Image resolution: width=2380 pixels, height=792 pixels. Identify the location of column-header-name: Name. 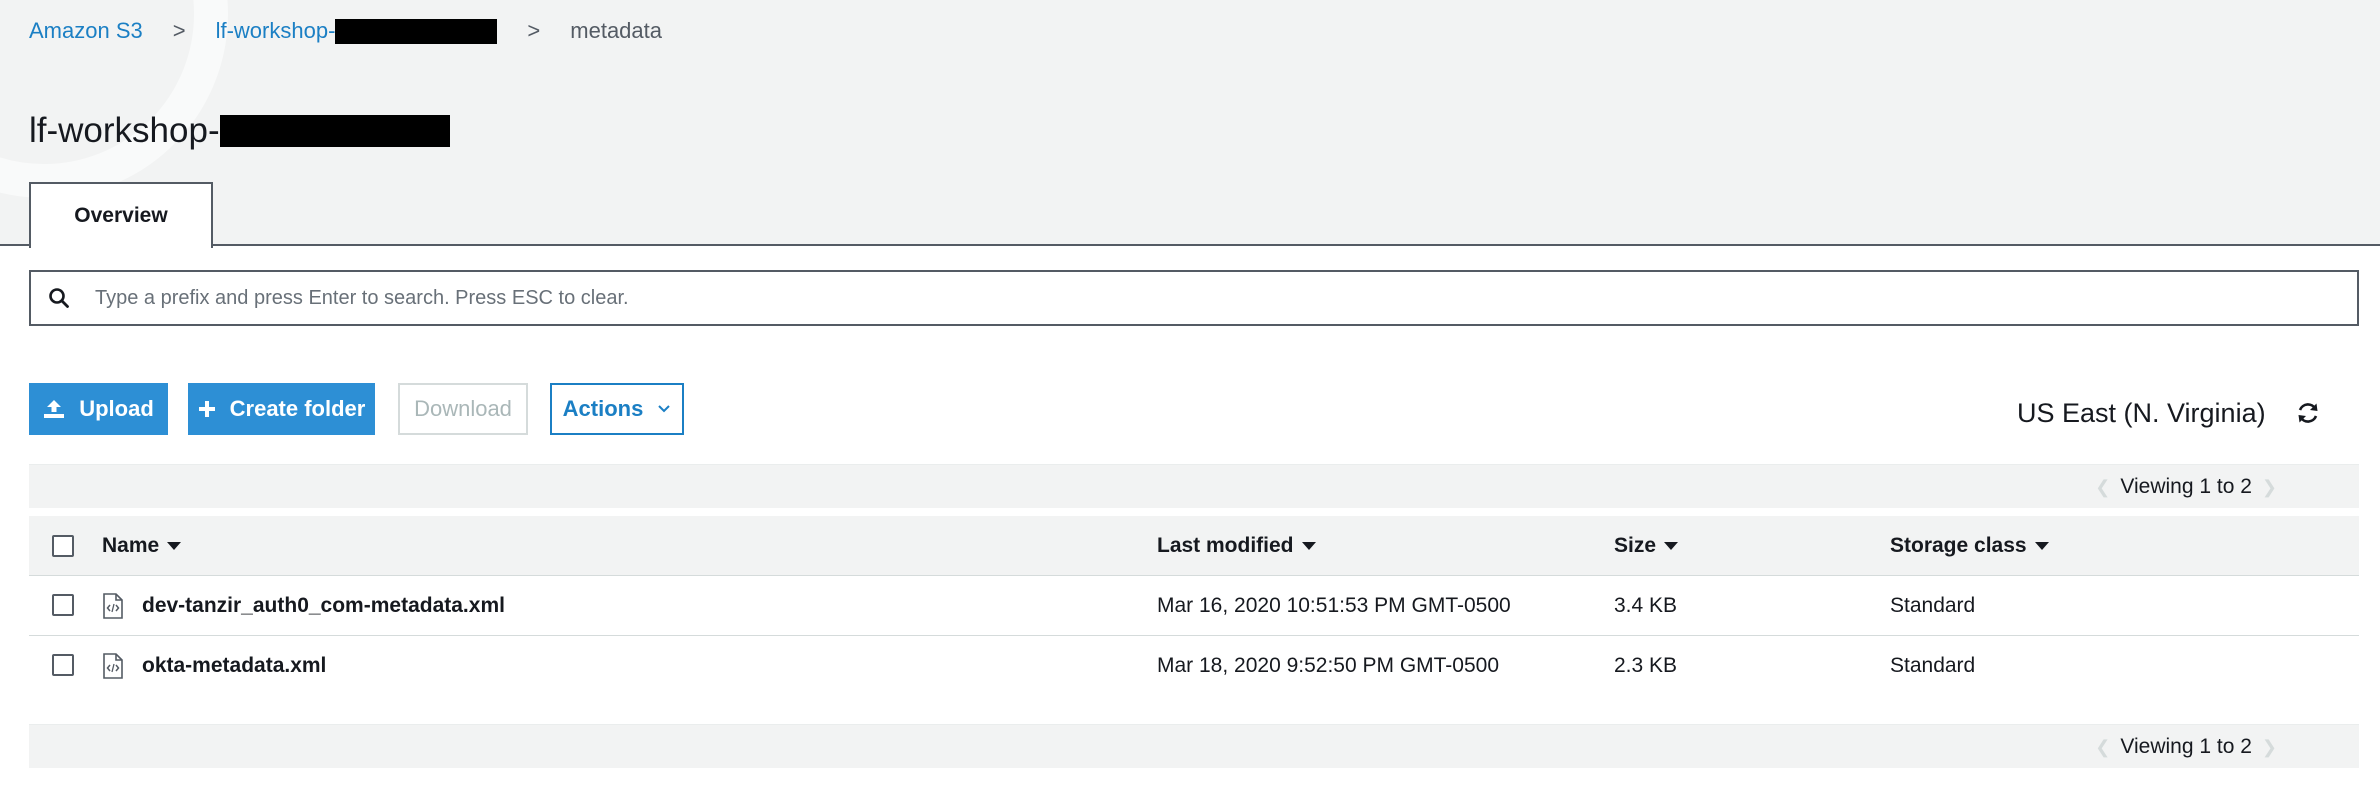
(142, 545).